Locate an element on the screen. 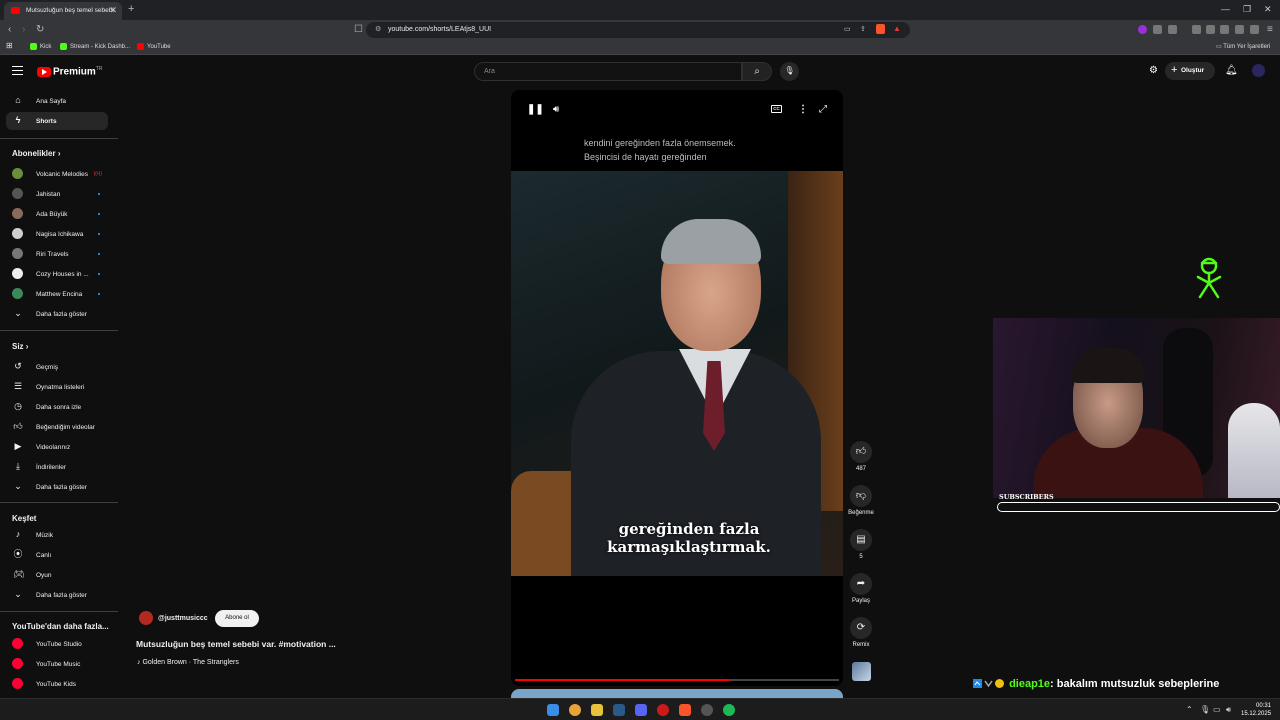 The image size is (1280, 720). channel-avatar is located at coordinates (146, 618).